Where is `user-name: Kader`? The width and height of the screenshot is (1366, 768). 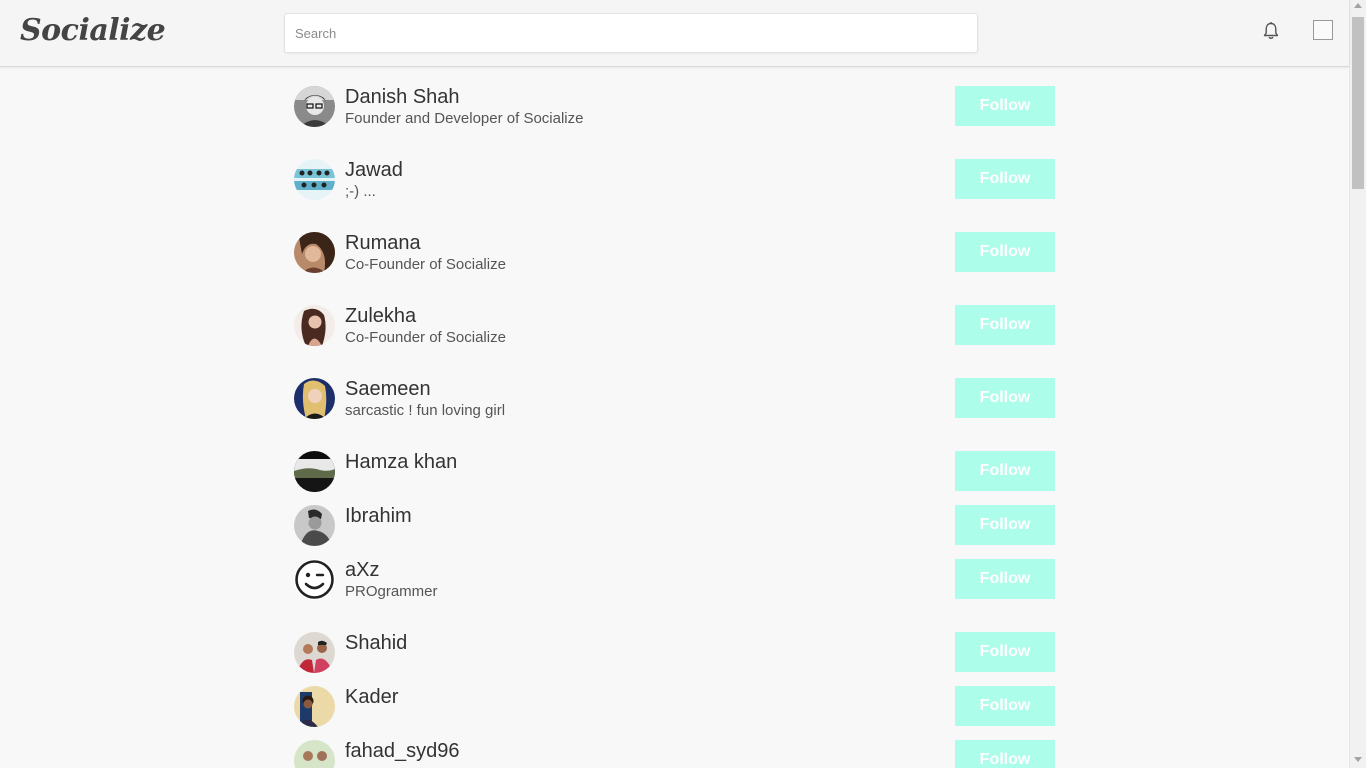
user-name: Kader is located at coordinates (371, 697).